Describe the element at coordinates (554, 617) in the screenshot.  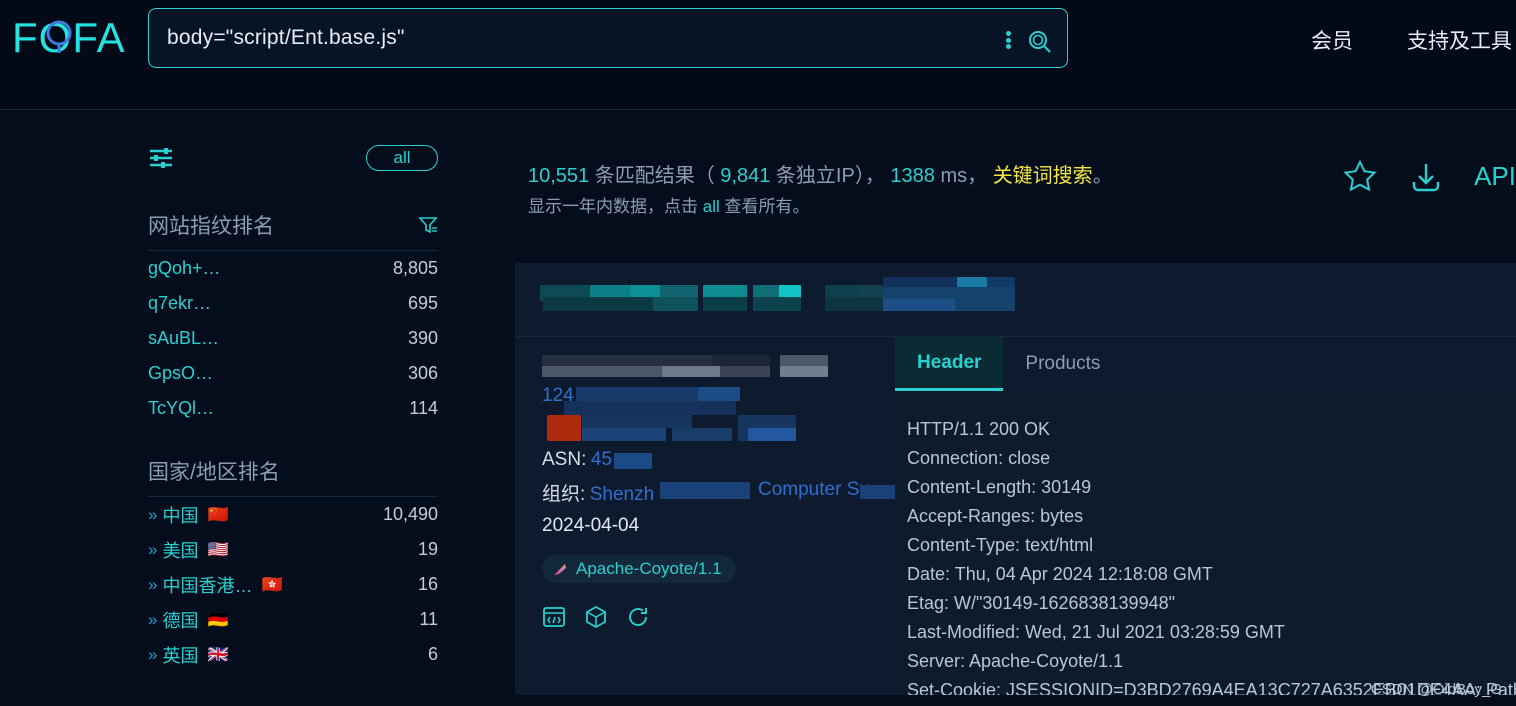
I see `view-source-code-icon` at that location.